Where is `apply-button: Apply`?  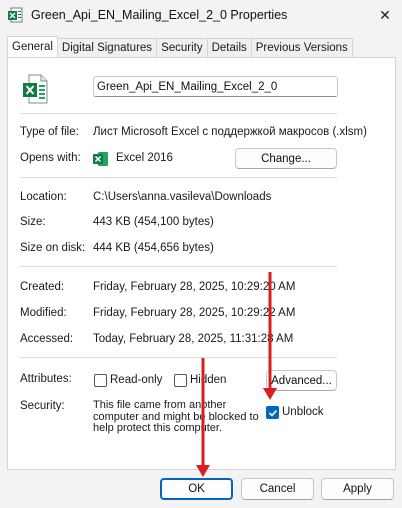
apply-button: Apply is located at coordinates (357, 489).